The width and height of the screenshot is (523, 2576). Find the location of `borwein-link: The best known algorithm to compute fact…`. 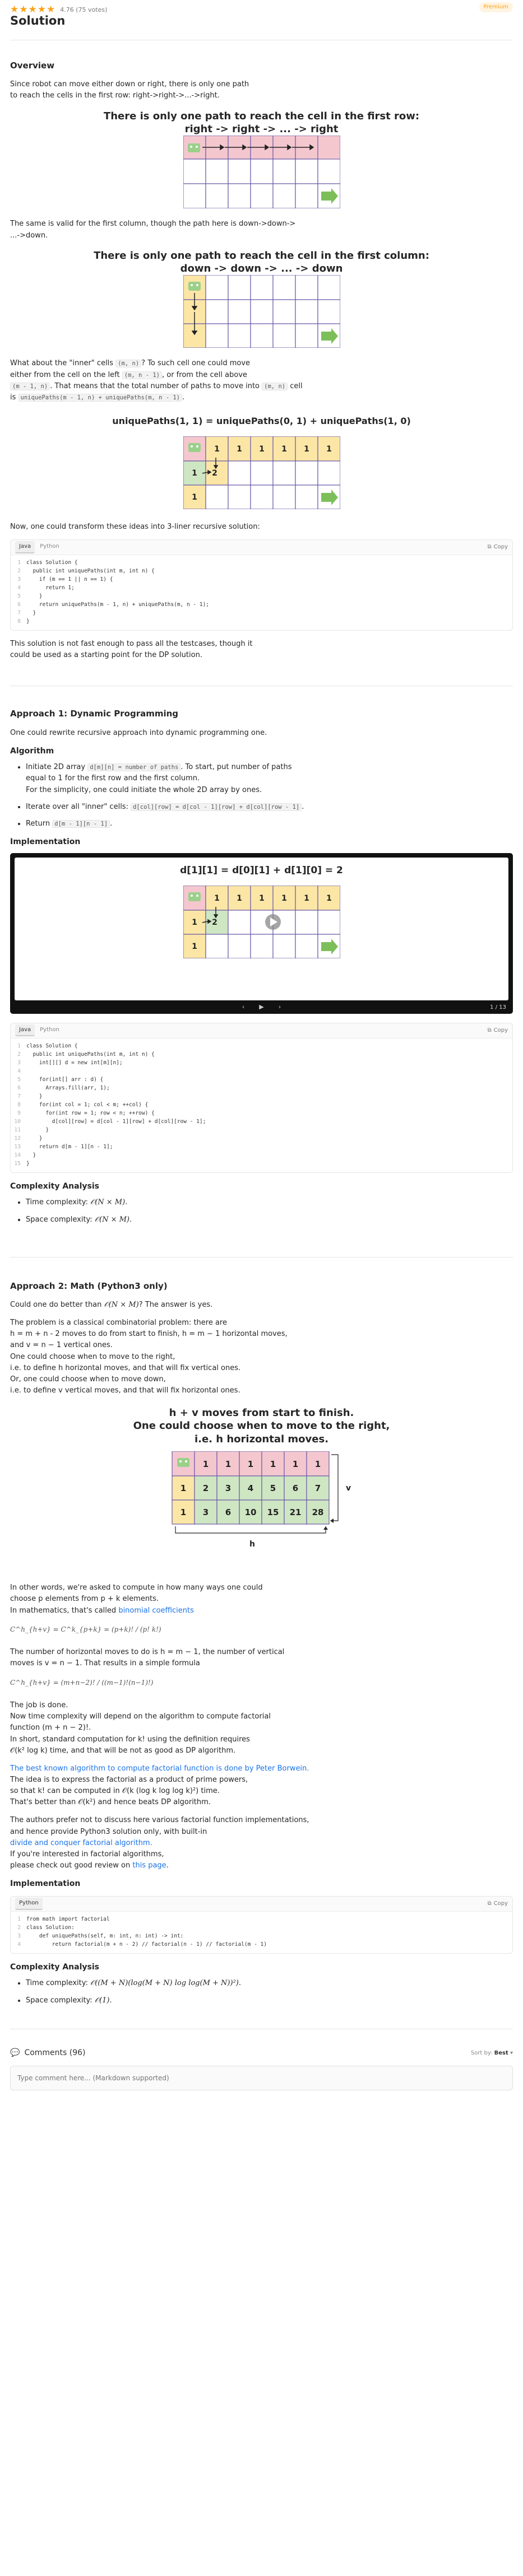

borwein-link: The best known algorithm to compute fact… is located at coordinates (159, 1768).